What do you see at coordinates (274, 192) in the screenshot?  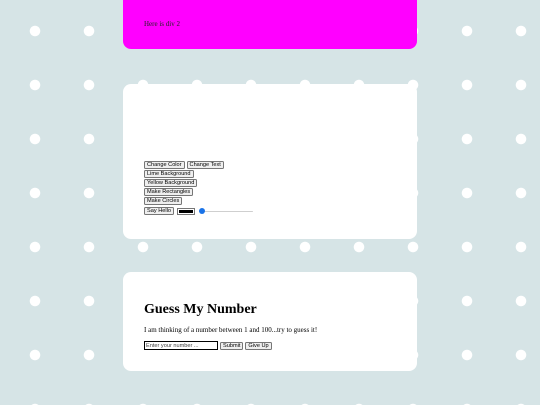 I see `rectangles-row: Make Rectangles` at bounding box center [274, 192].